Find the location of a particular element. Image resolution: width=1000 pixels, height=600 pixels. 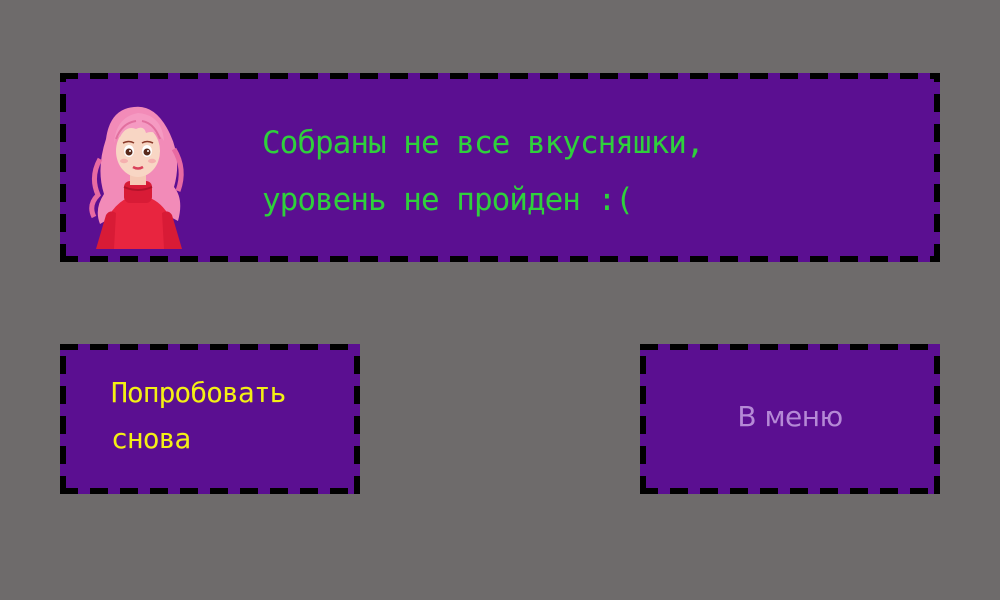

retry-button-label: Попробовать снова is located at coordinates (231, 416).